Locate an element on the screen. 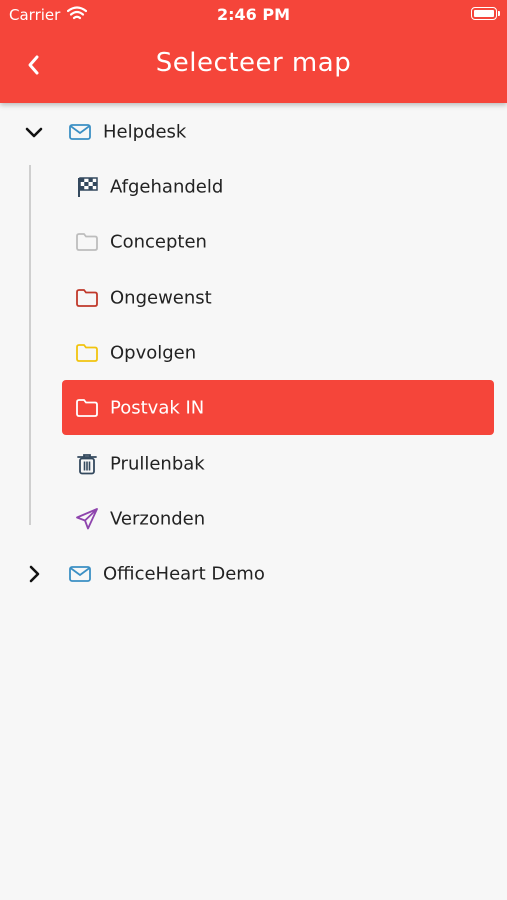  status-bar: Carrier 2:46 PM is located at coordinates (253, 15).